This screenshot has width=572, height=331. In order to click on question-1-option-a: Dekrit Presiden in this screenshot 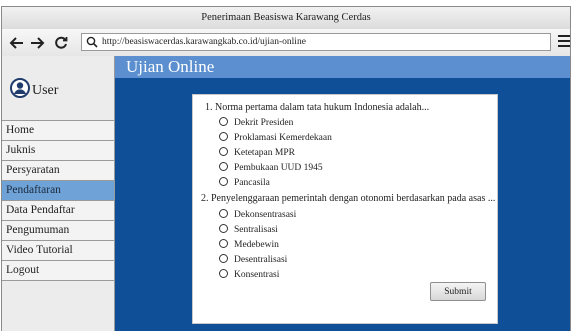, I will do `click(256, 122)`.